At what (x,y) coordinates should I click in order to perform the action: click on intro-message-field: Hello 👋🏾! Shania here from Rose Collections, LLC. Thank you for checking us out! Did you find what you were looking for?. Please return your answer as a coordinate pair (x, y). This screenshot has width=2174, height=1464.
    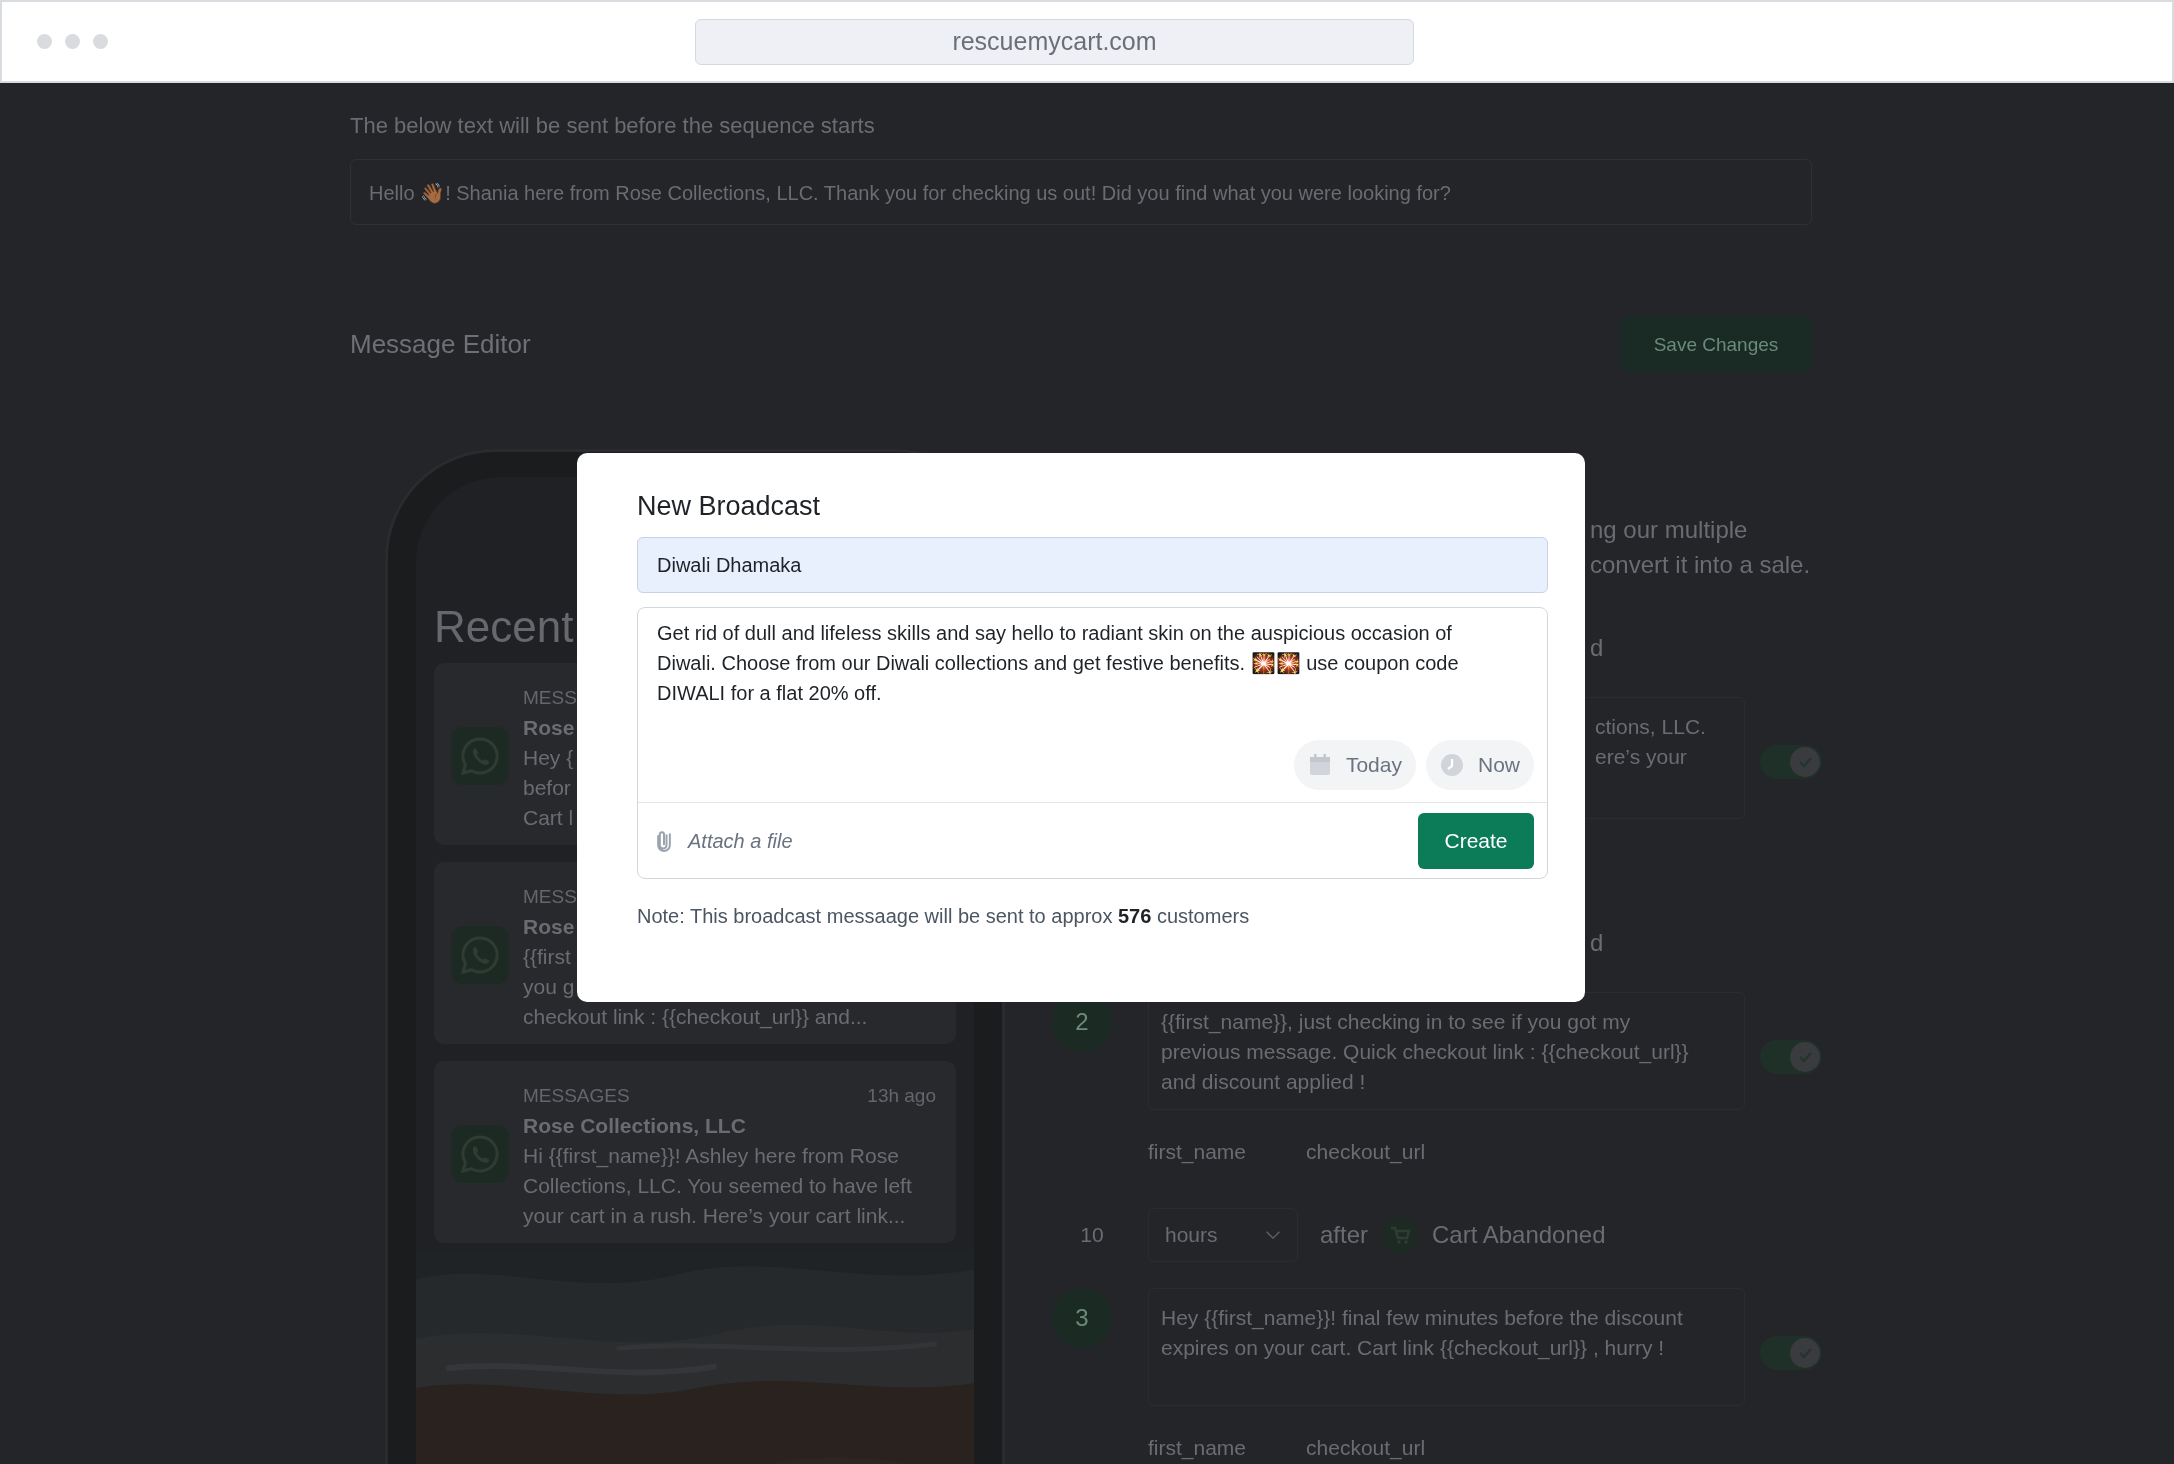
    Looking at the image, I should click on (1081, 192).